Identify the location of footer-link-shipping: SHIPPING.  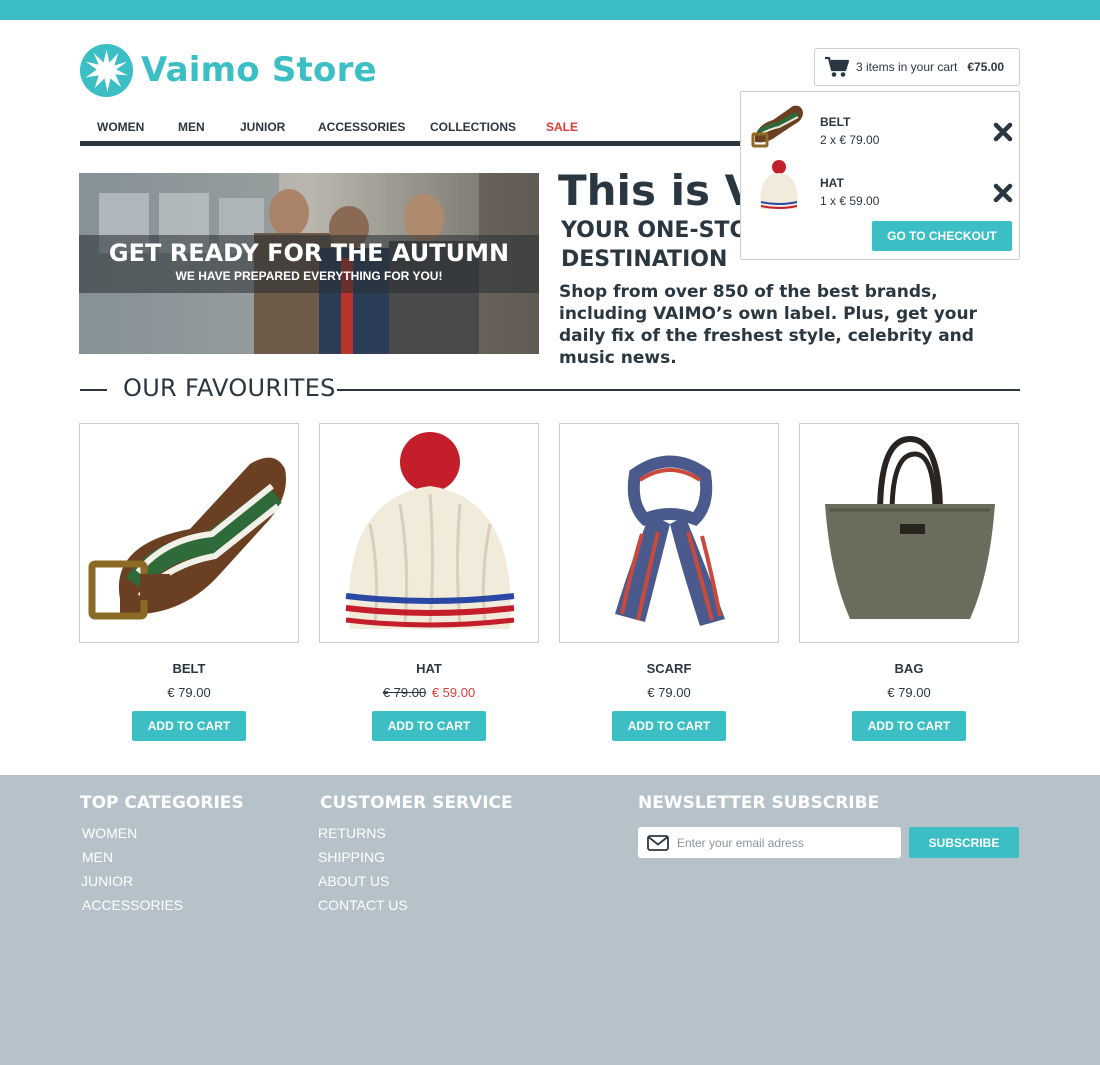
(351, 857).